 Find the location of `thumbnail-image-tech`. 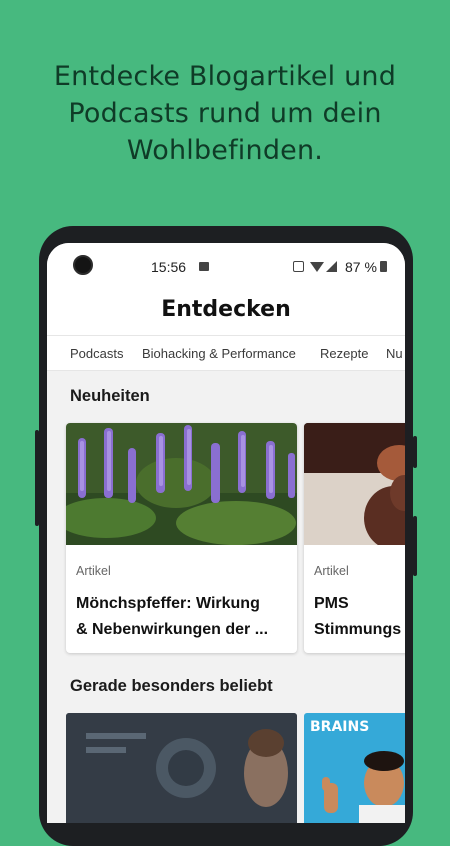

thumbnail-image-tech is located at coordinates (181, 768).